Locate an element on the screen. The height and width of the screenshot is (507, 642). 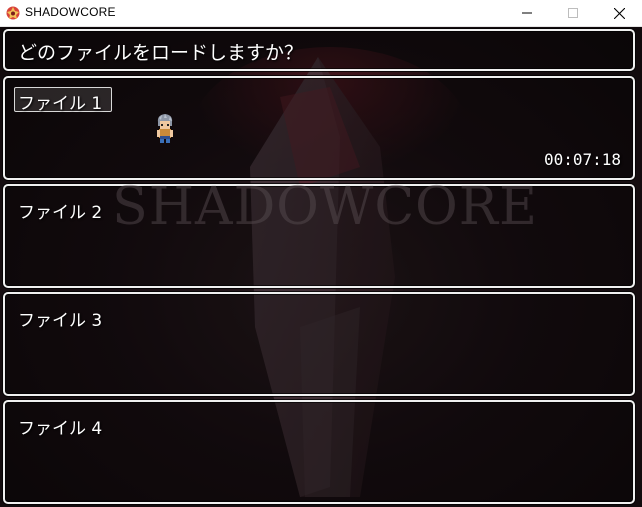
close-button is located at coordinates (619, 13).